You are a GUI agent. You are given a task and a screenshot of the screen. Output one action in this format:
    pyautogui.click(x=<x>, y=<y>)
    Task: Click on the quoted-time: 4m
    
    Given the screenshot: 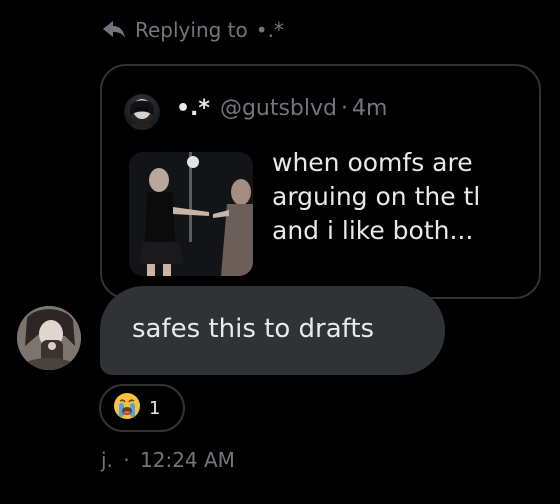 What is the action you would take?
    pyautogui.click(x=370, y=108)
    